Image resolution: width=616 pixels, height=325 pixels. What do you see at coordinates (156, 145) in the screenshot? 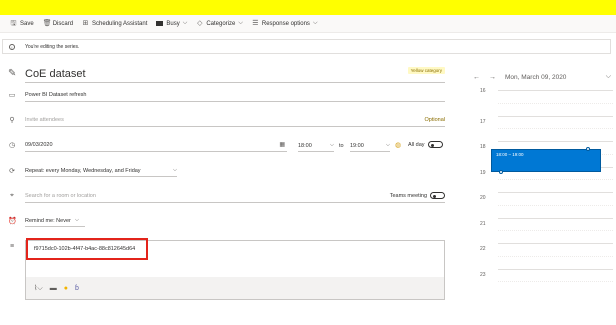
I see `date-input: 09/03/2020 ▦` at bounding box center [156, 145].